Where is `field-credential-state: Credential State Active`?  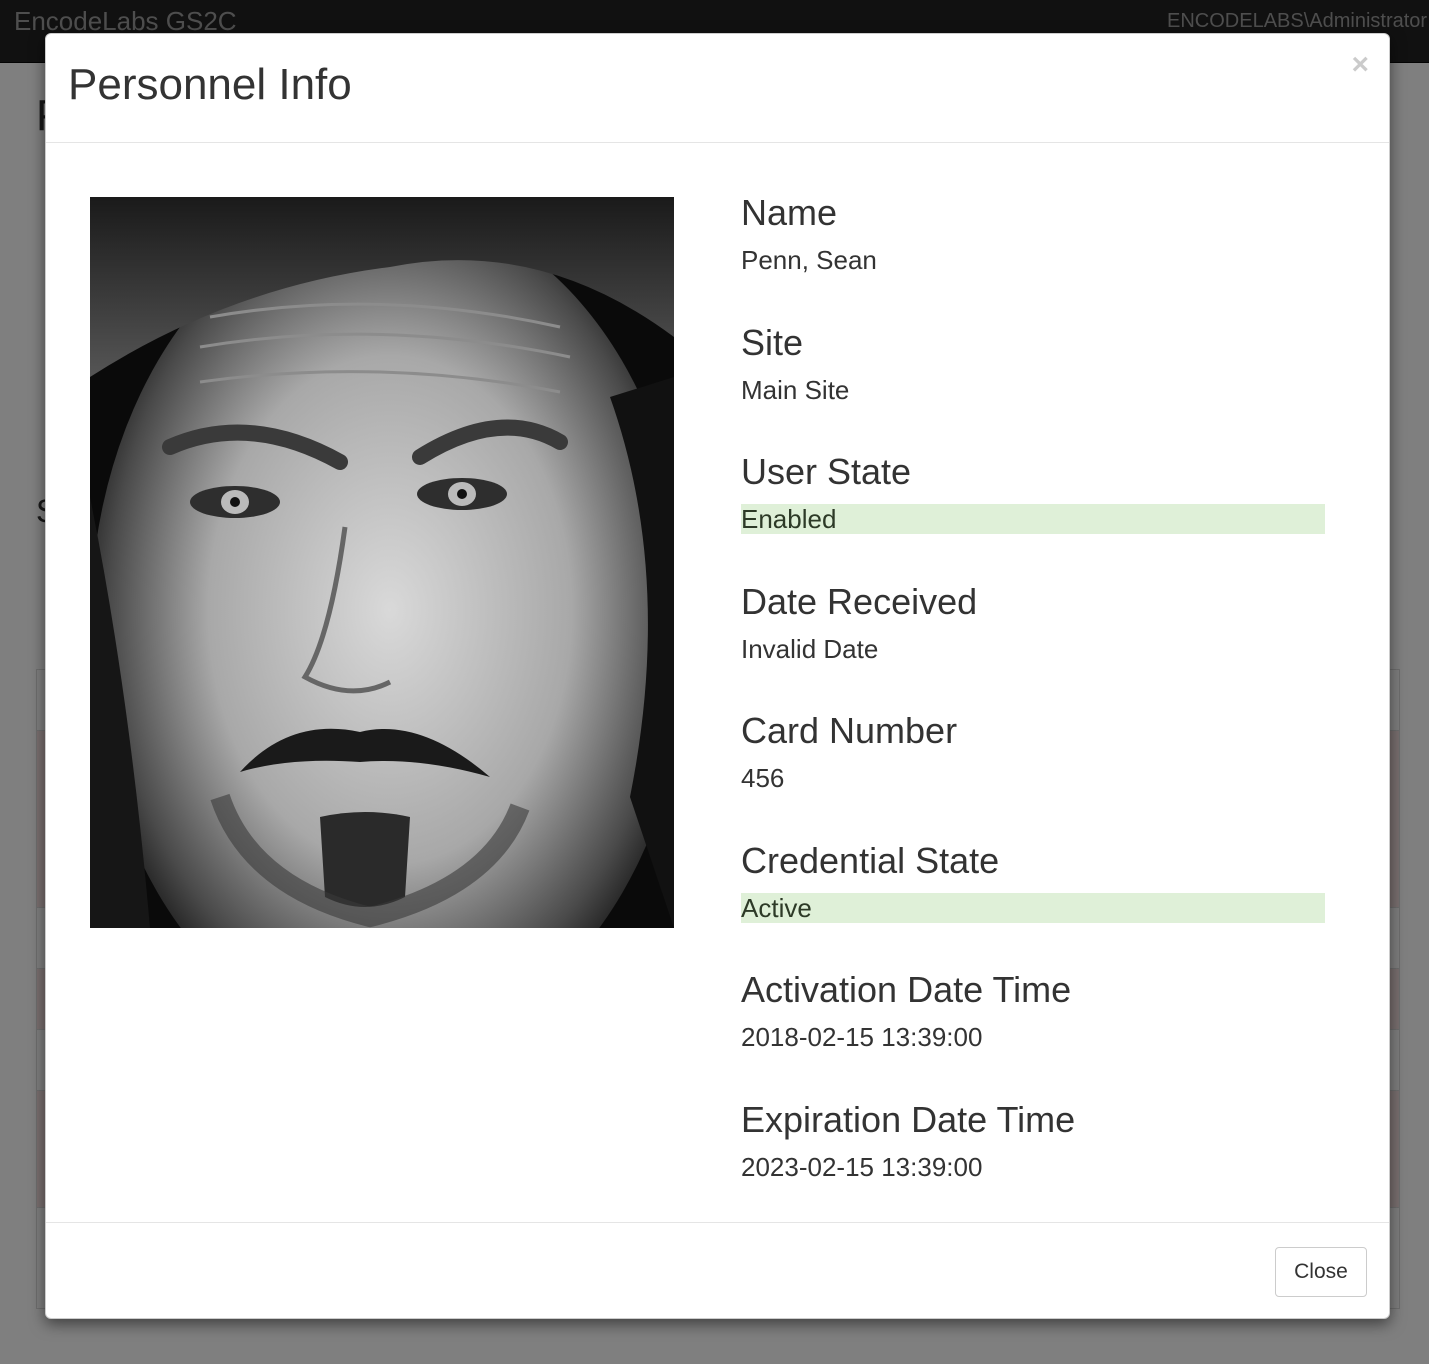 field-credential-state: Credential State Active is located at coordinates (1033, 905).